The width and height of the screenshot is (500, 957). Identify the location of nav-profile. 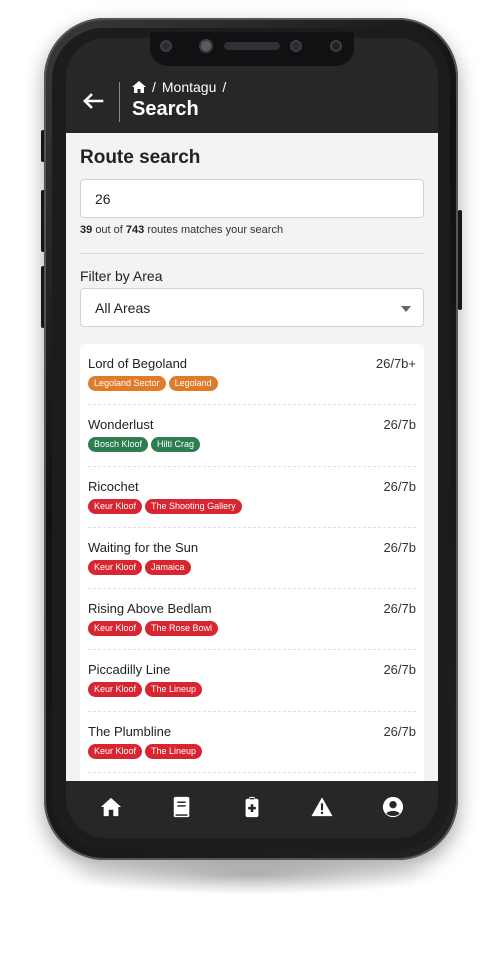
(393, 807).